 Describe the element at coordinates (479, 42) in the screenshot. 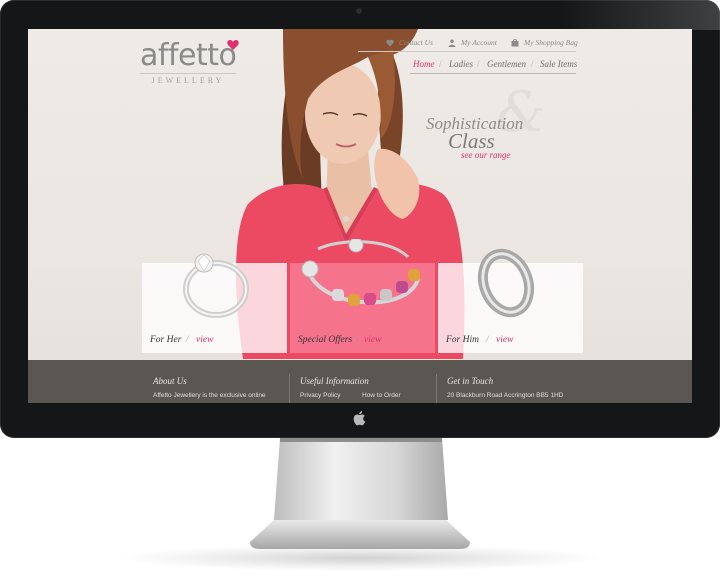

I see `my-account-label: My Account` at that location.